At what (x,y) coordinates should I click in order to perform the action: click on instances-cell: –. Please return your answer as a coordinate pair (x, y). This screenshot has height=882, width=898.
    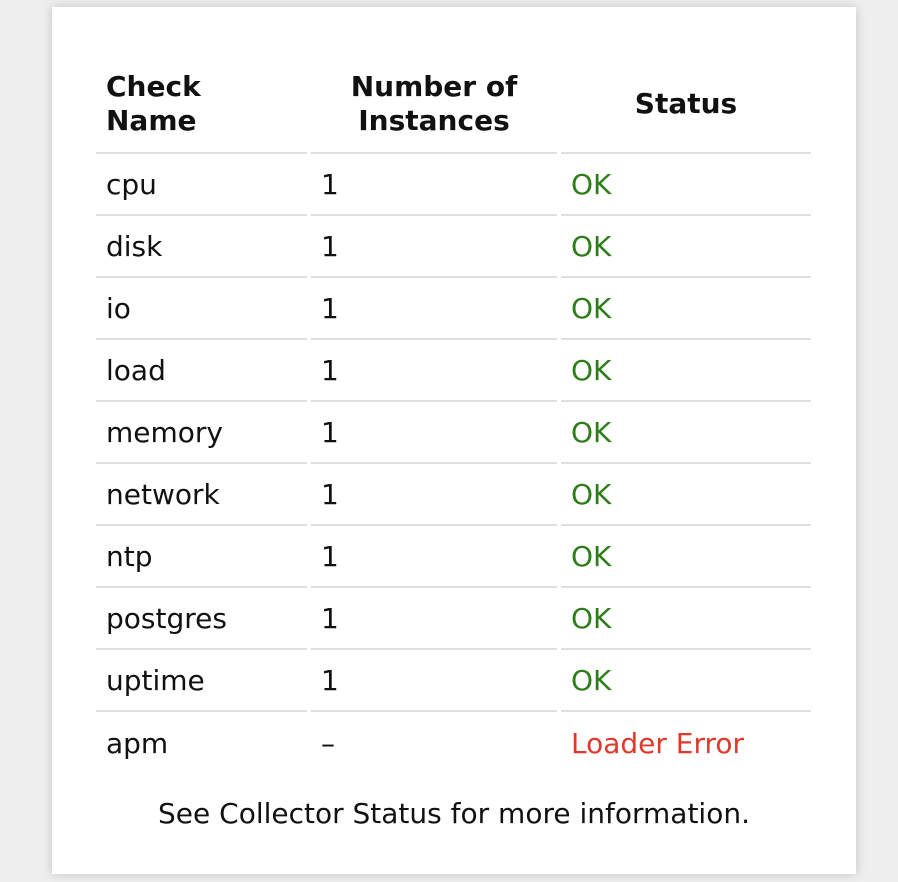
    Looking at the image, I should click on (328, 743).